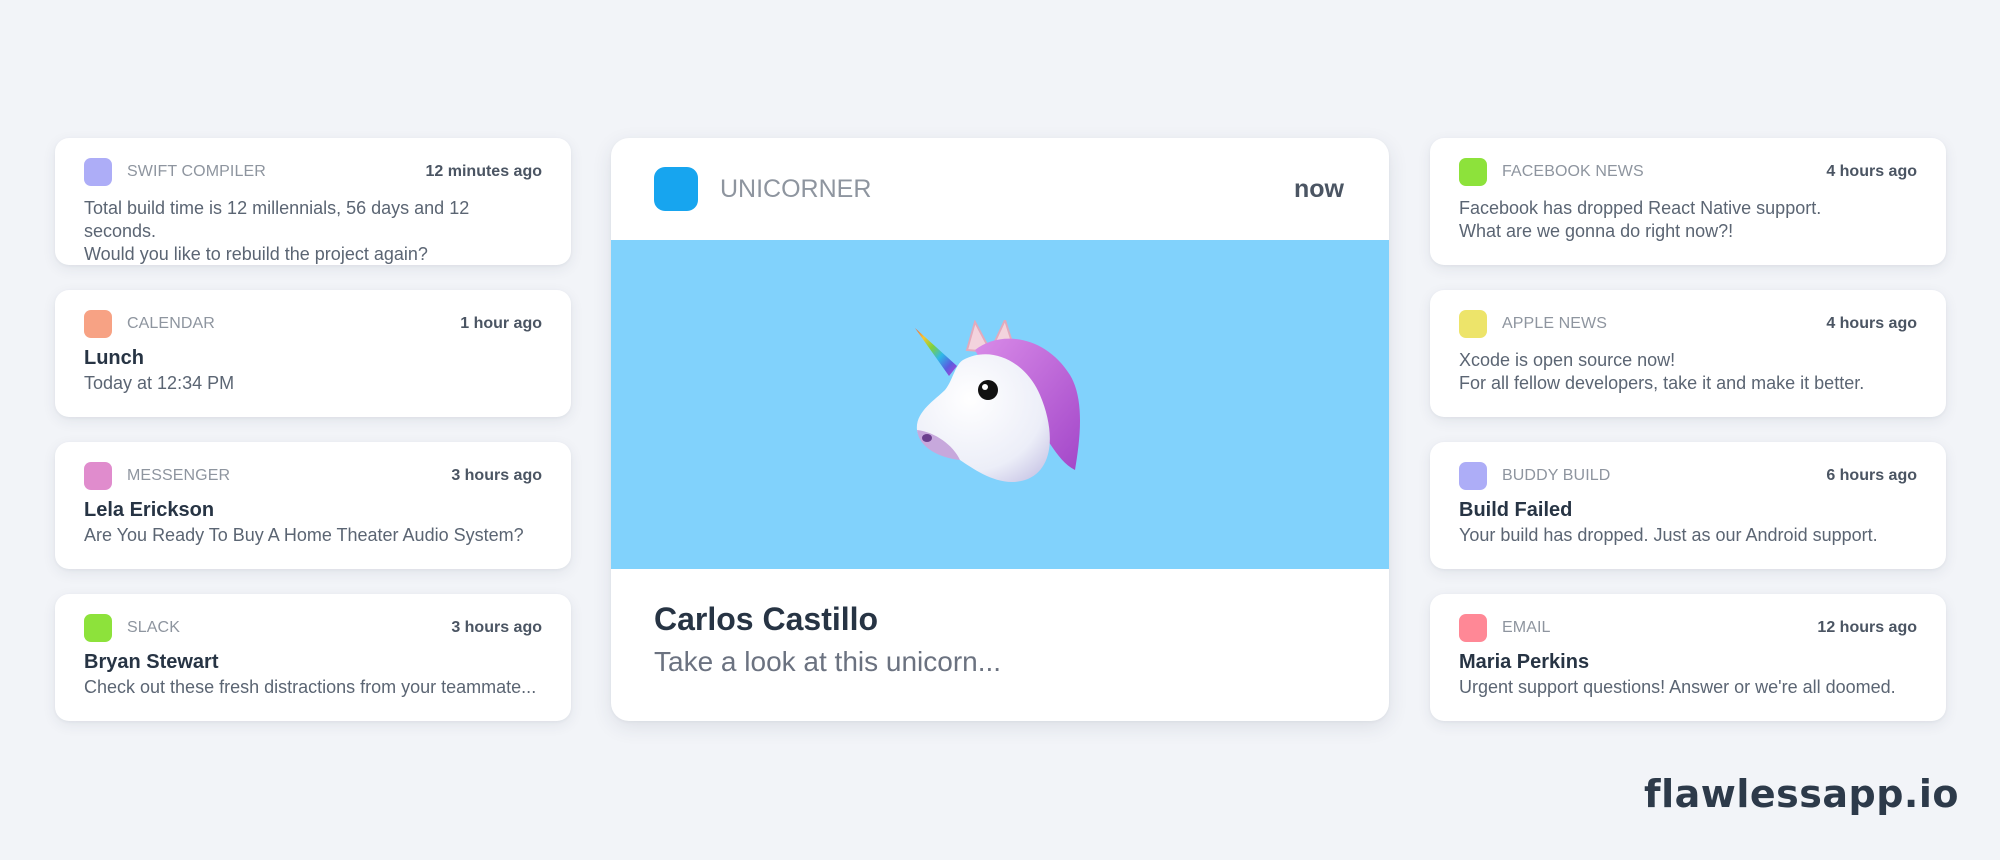 This screenshot has width=2000, height=860. I want to click on notification-header: BUDDY BUILD 6 hours ago, so click(1688, 476).